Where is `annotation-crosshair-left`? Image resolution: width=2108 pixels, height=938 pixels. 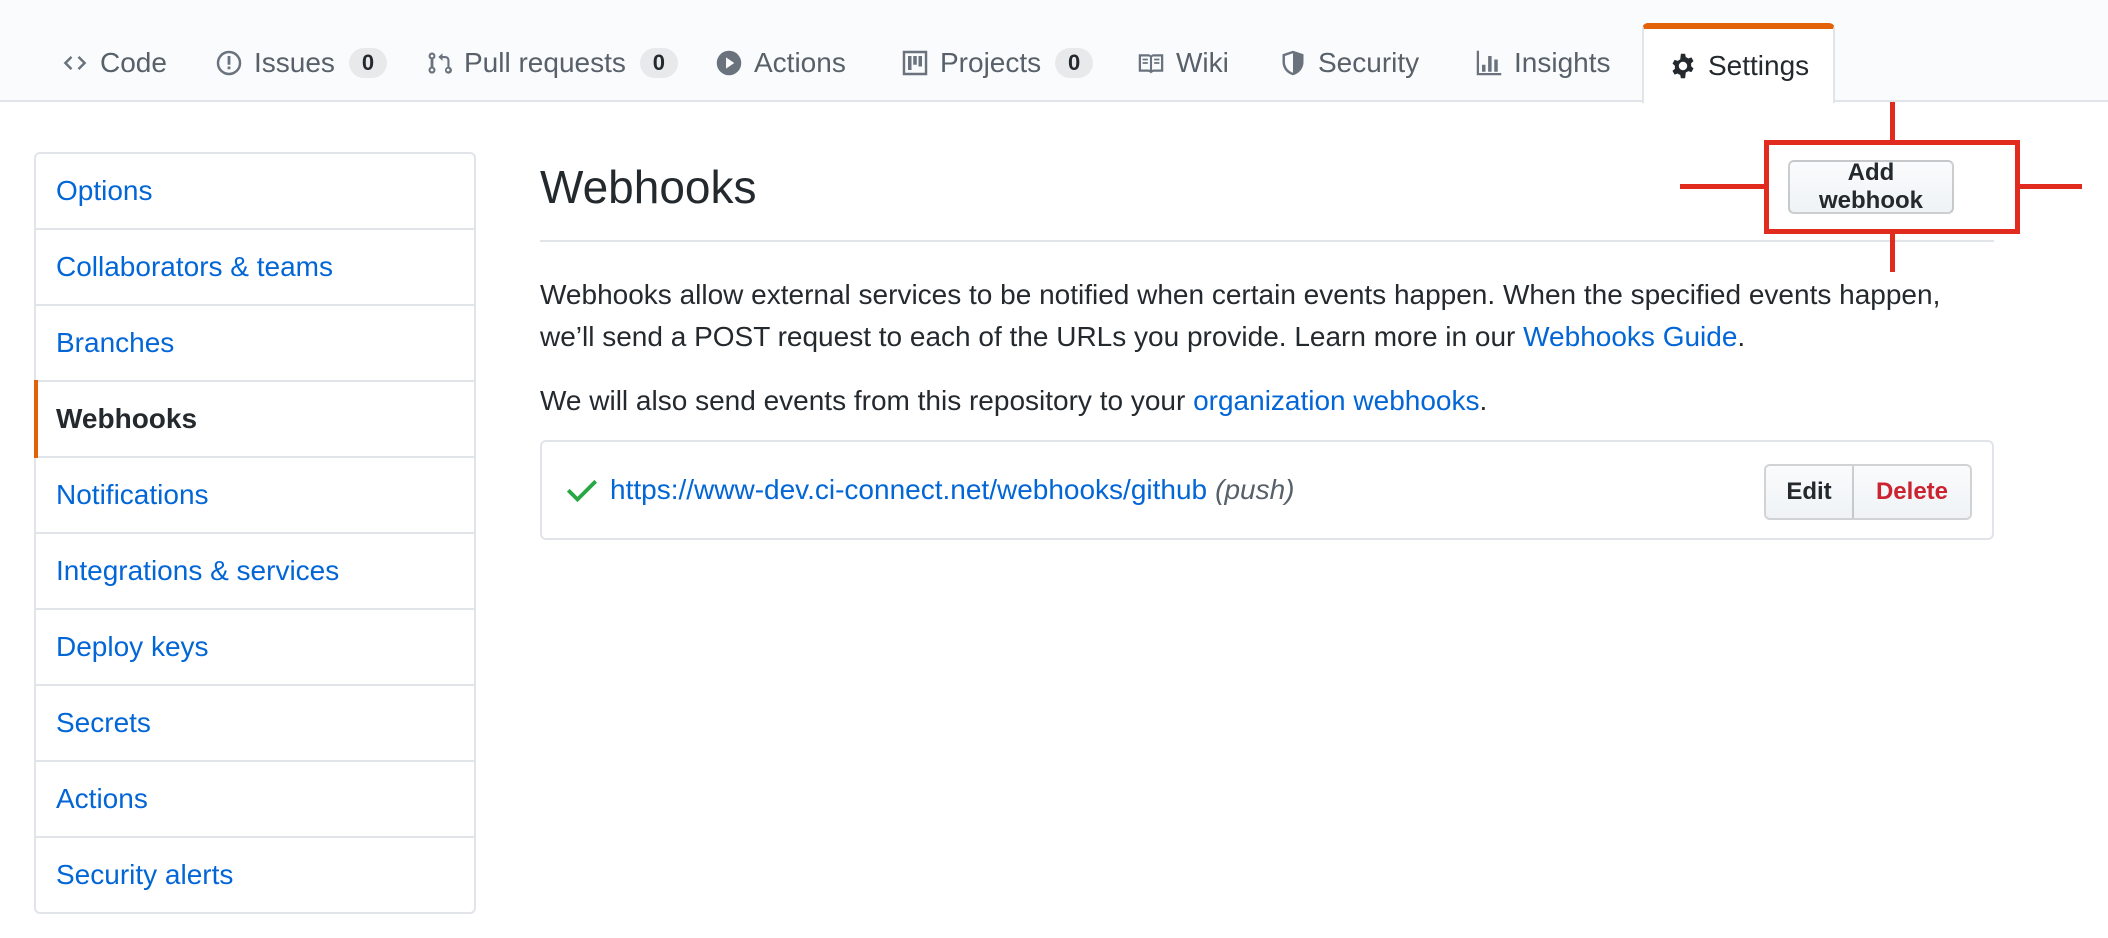
annotation-crosshair-left is located at coordinates (1722, 186).